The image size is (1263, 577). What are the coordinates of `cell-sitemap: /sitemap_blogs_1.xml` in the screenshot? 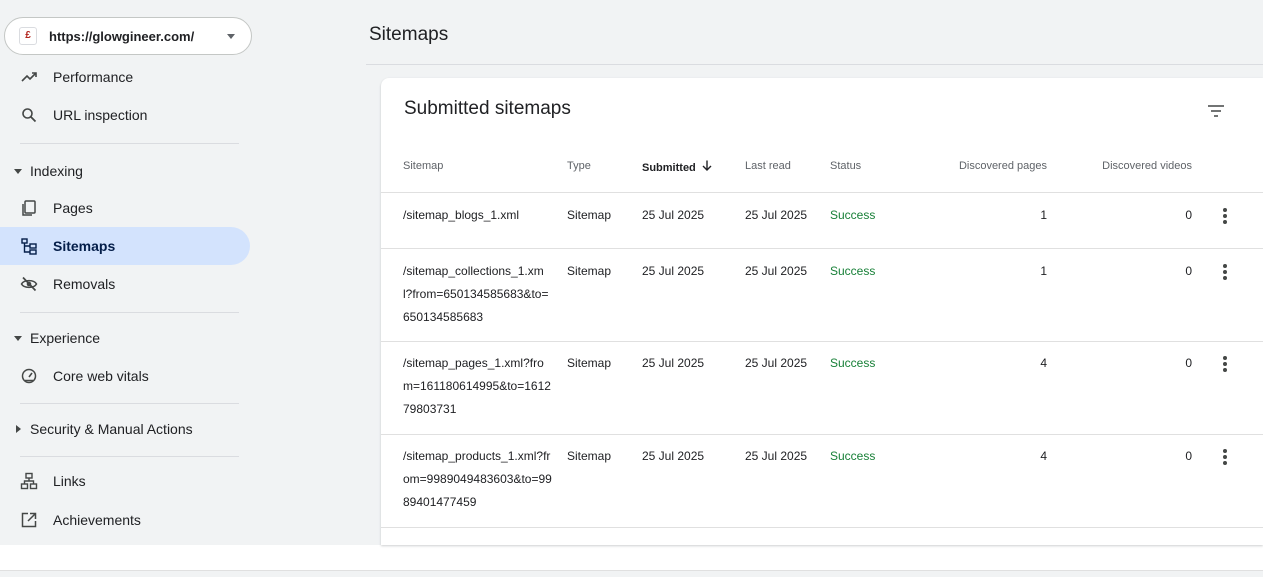 It's located at (478, 215).